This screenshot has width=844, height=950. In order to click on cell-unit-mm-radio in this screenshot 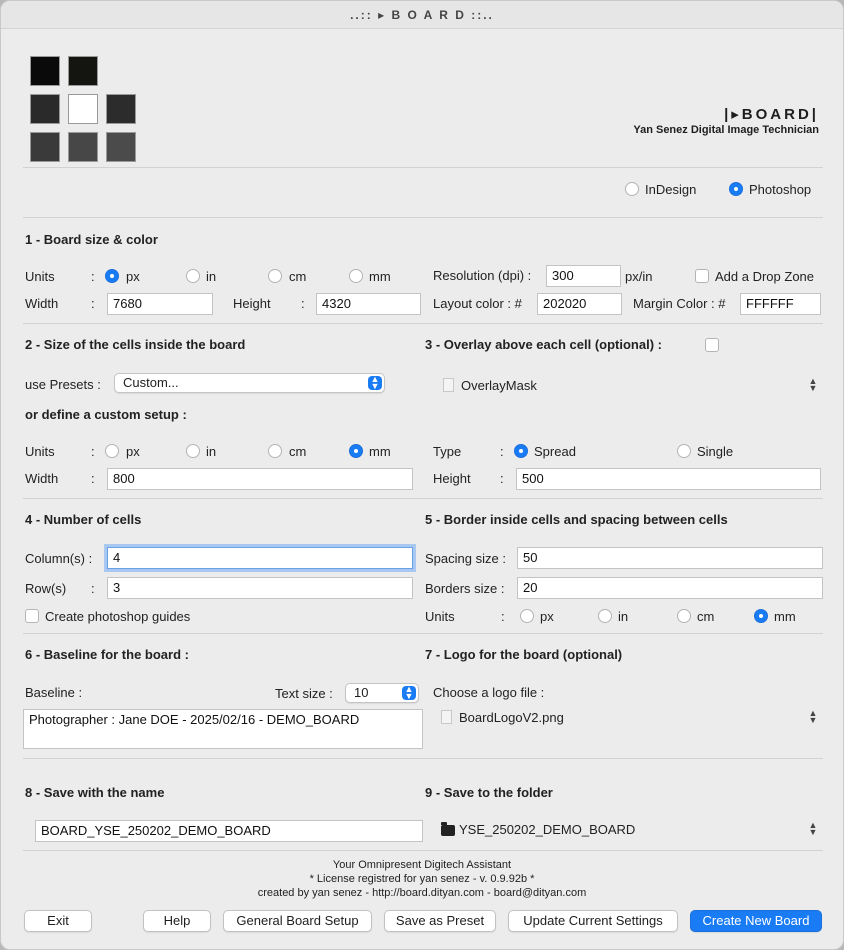, I will do `click(356, 451)`.